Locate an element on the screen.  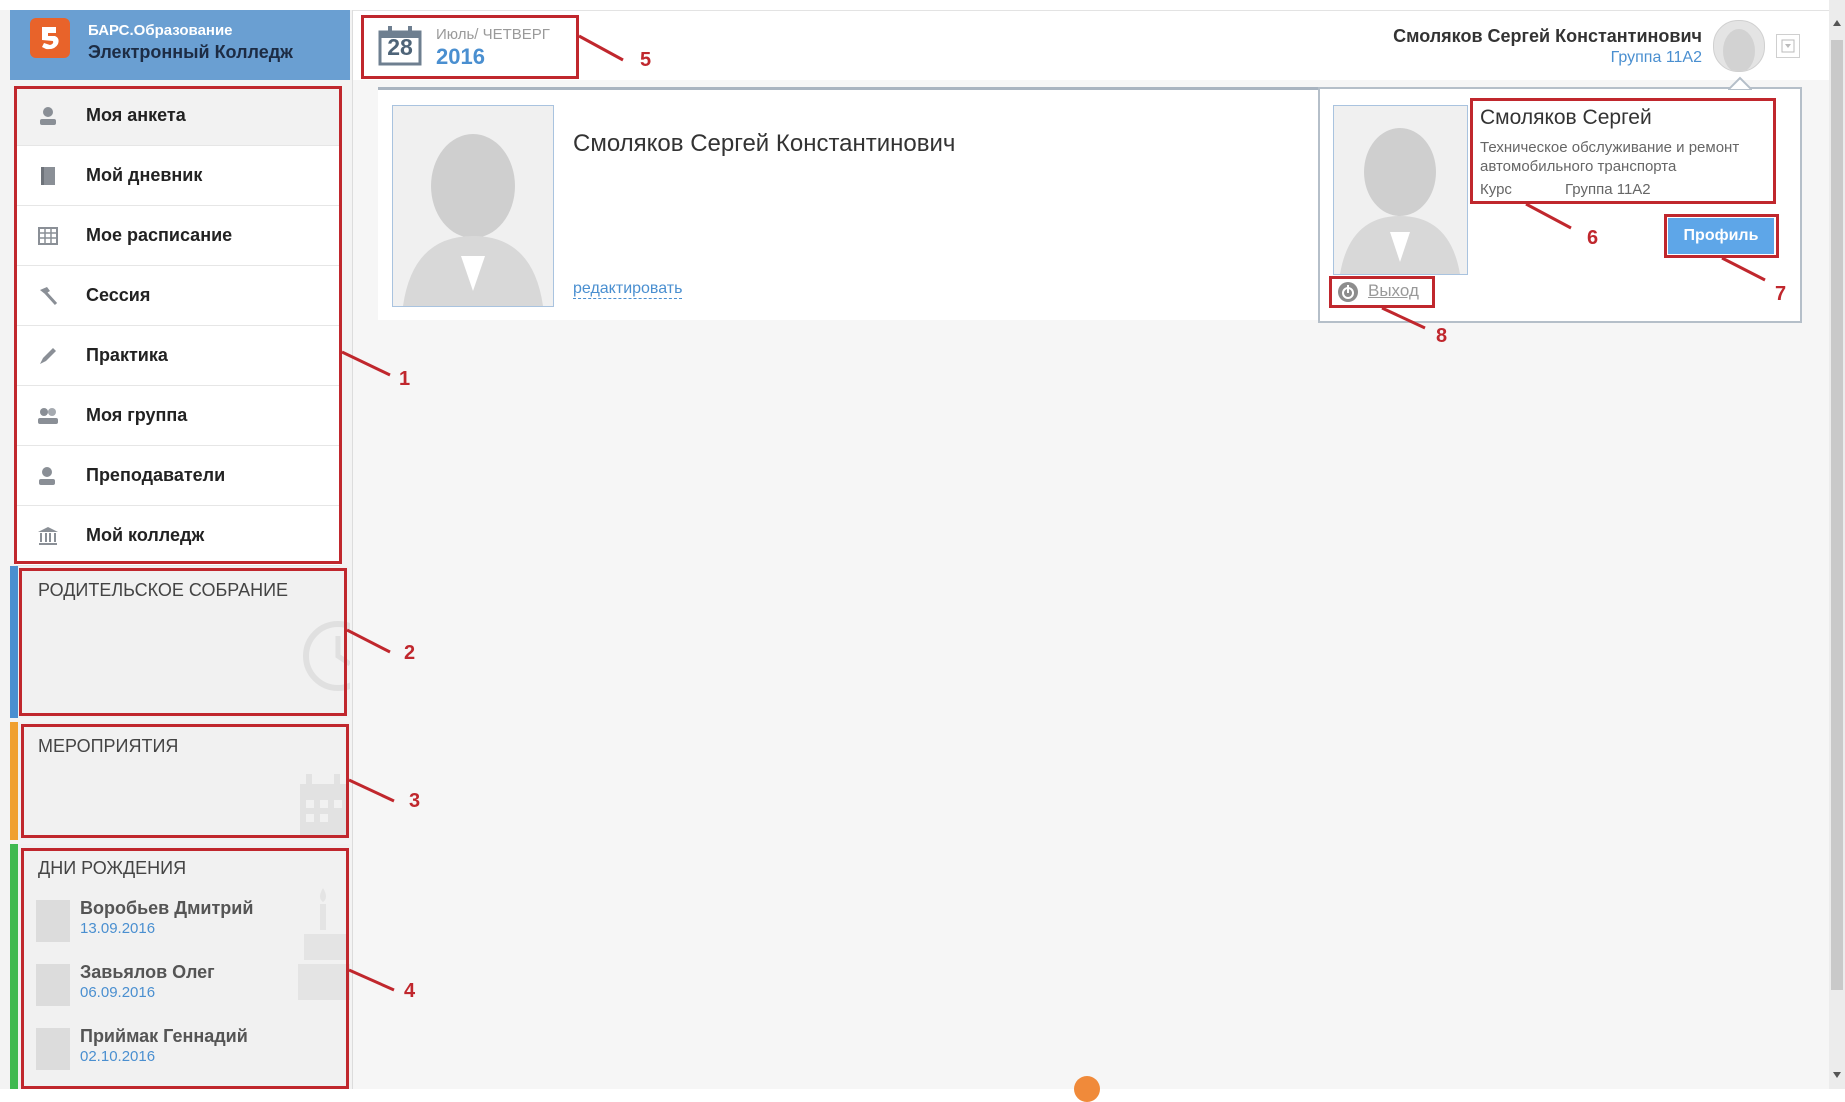
annotation-label-6: 6 is located at coordinates (1593, 238).